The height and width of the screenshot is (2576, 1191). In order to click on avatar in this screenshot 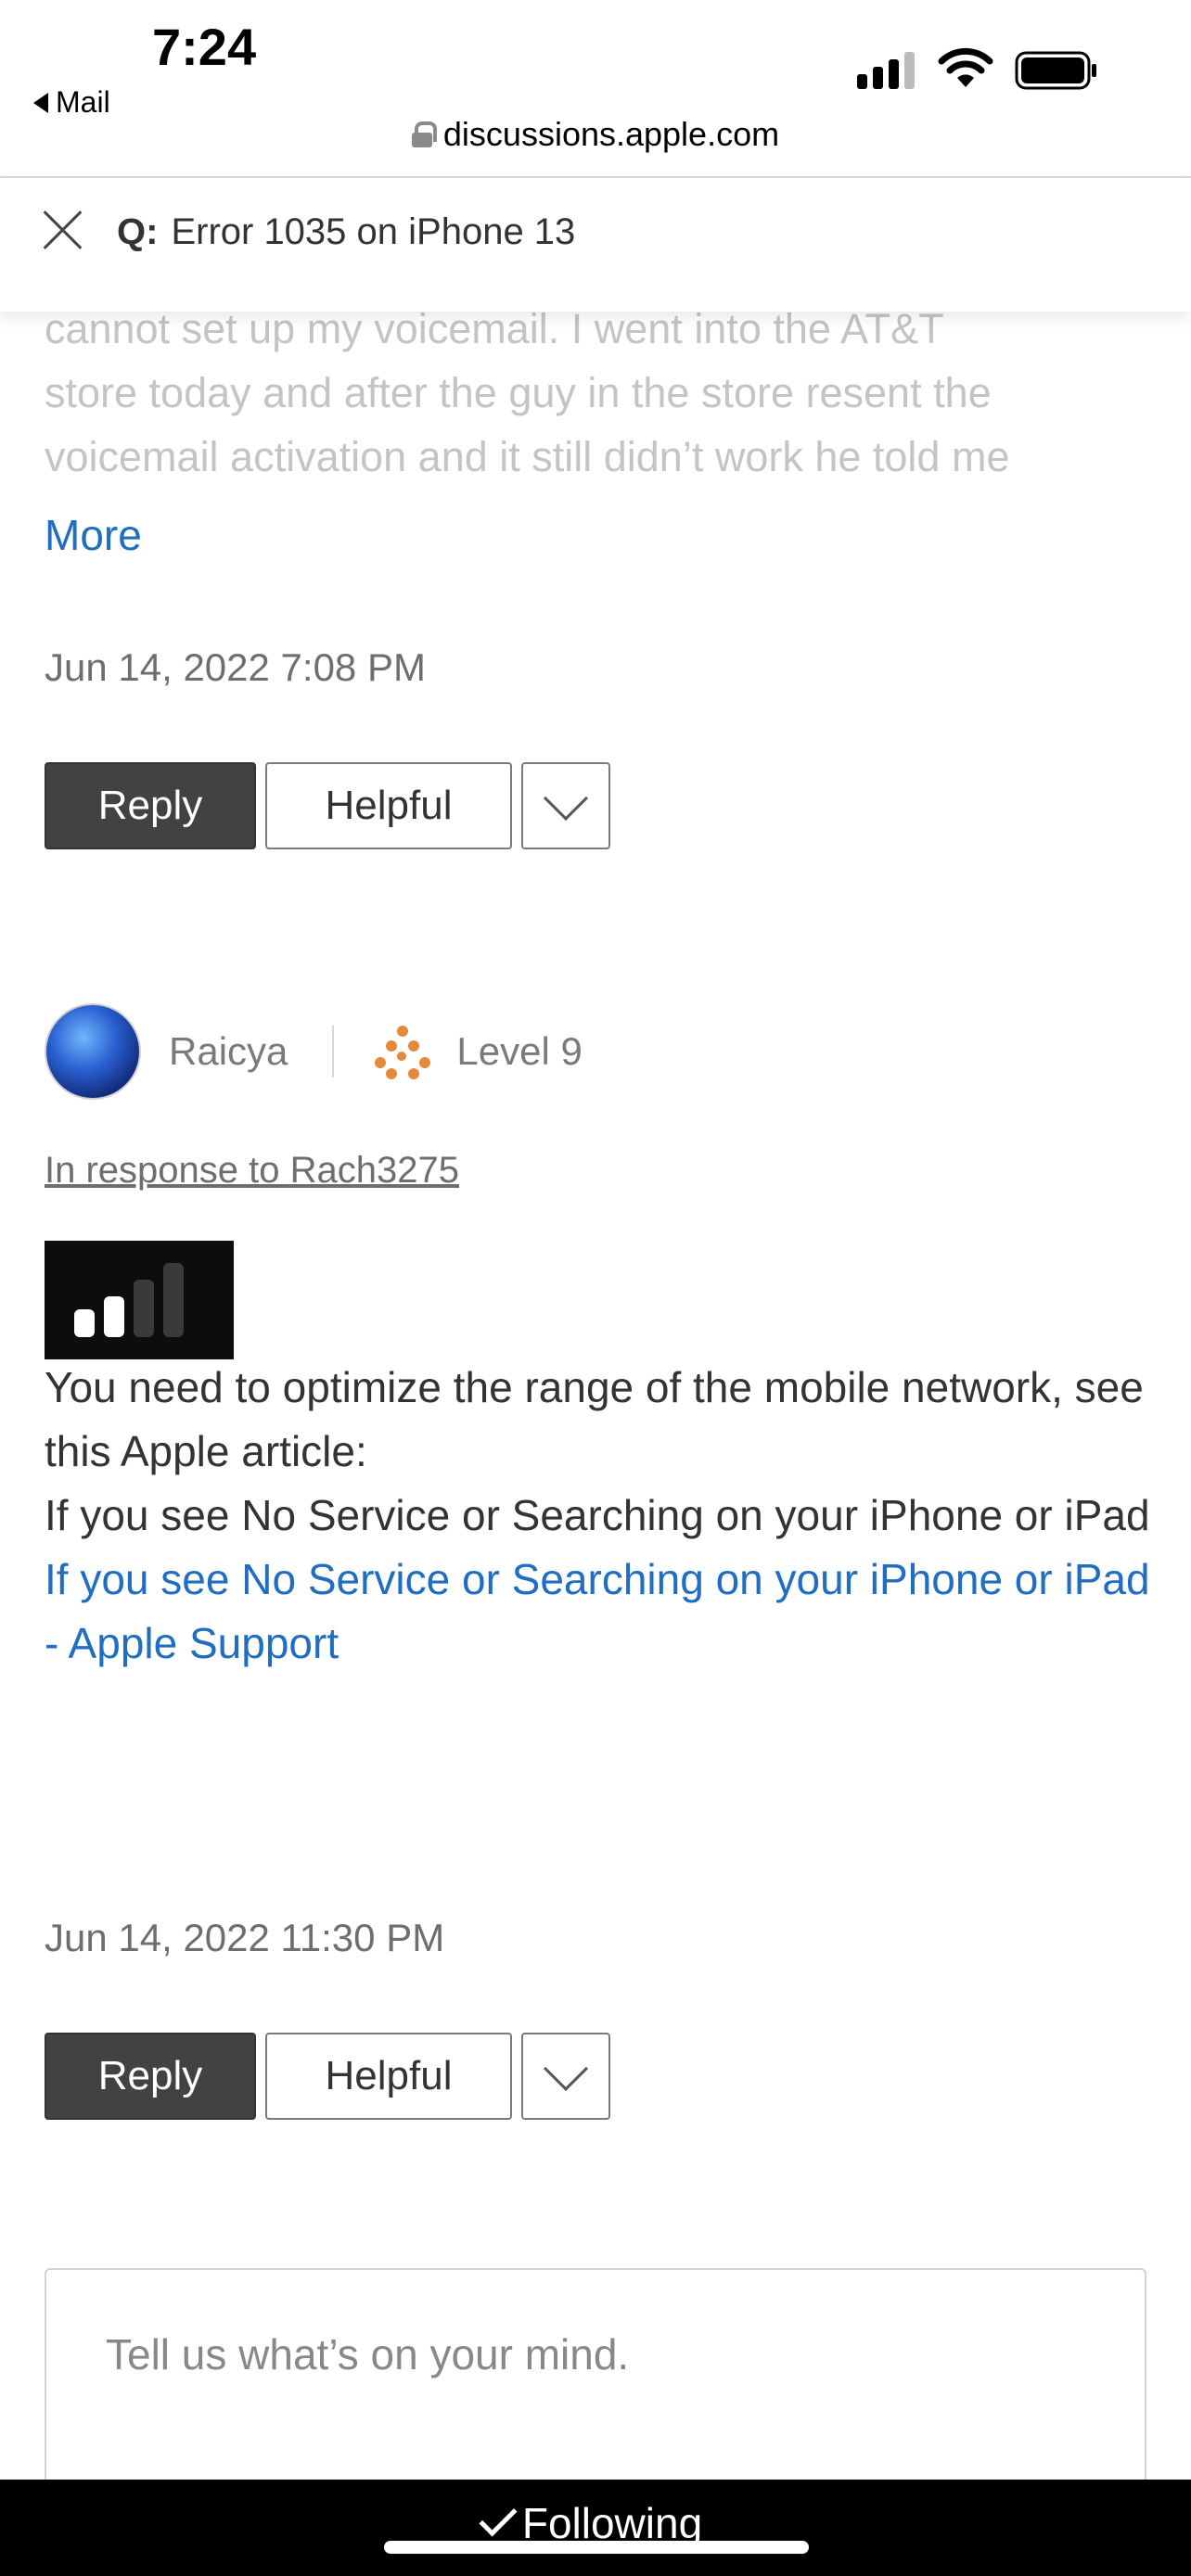, I will do `click(93, 1051)`.